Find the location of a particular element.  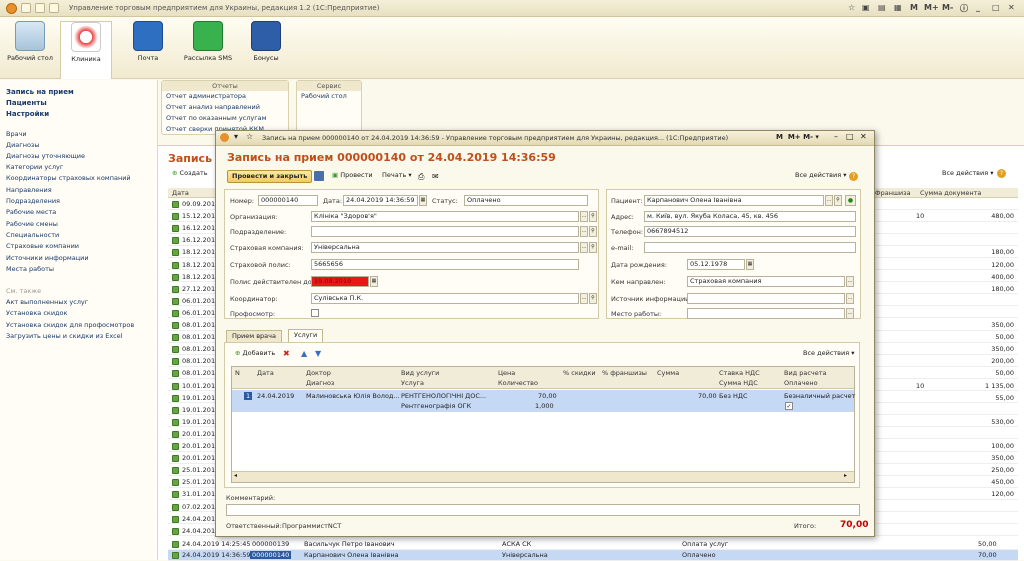

post-button: ▣ Провести is located at coordinates (352, 176).